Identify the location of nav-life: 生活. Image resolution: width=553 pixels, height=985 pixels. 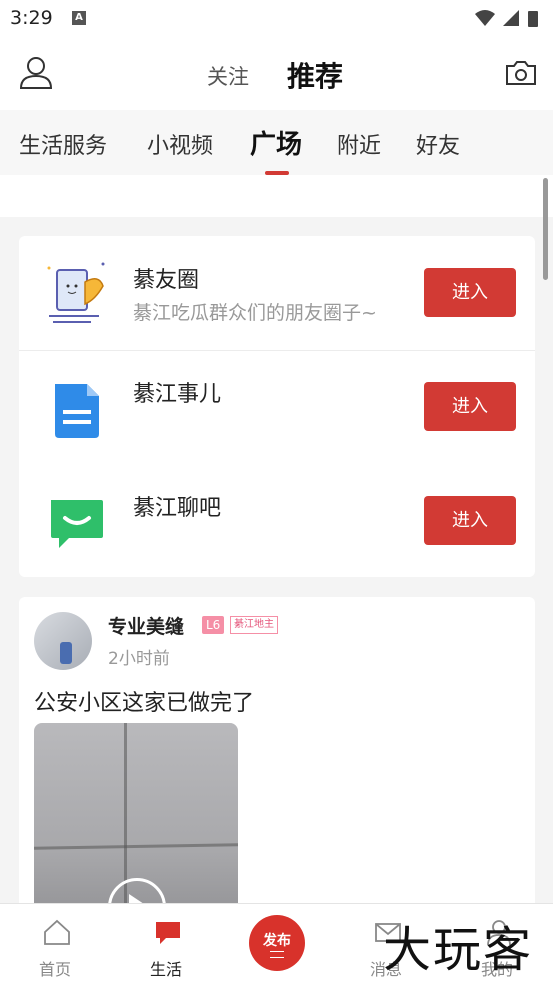
(166, 944).